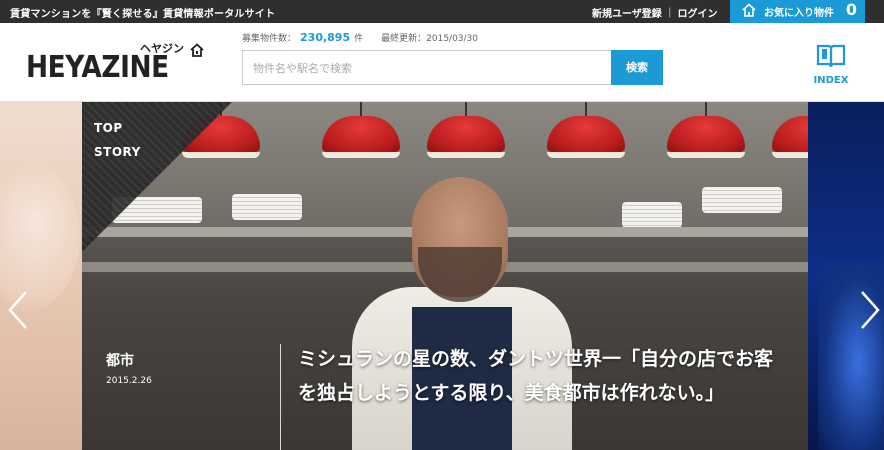 This screenshot has height=450, width=884. Describe the element at coordinates (870, 310) in the screenshot. I see `chevron-right-icon` at that location.